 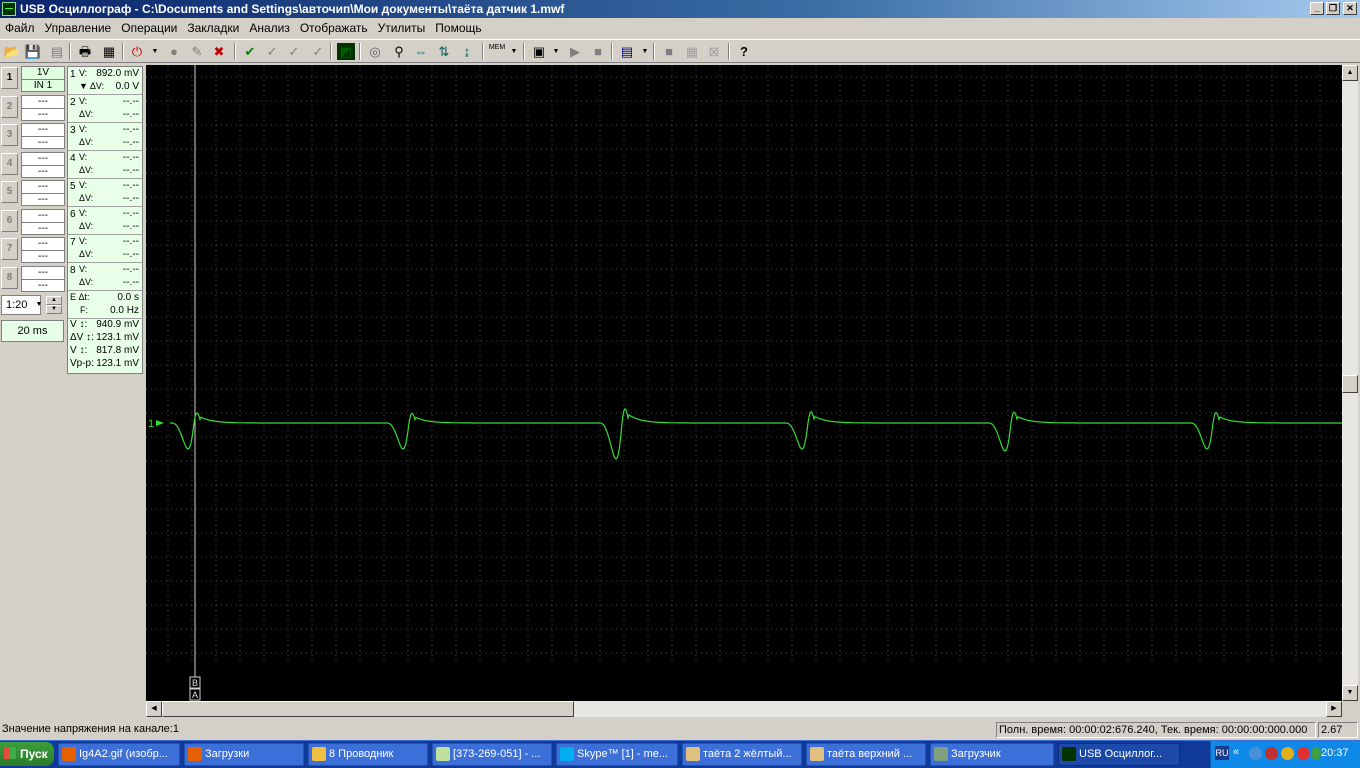 What do you see at coordinates (467, 51) in the screenshot?
I see `measure-icon: ↨` at bounding box center [467, 51].